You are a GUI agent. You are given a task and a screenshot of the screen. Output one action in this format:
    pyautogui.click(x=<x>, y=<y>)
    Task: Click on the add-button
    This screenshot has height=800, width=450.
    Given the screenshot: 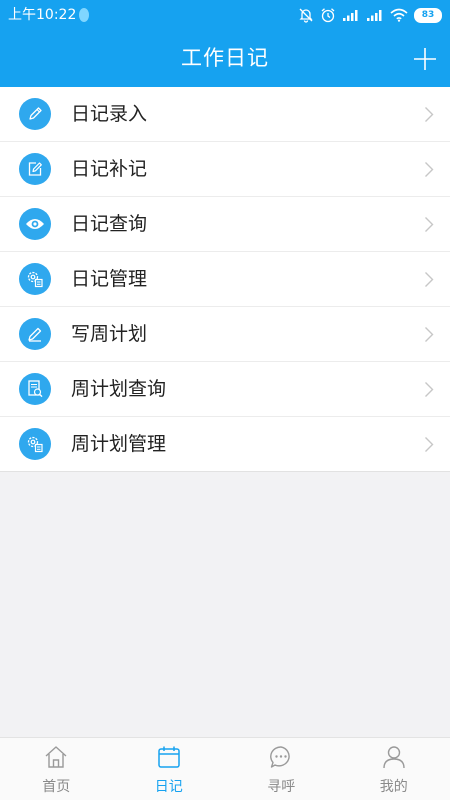 What is the action you would take?
    pyautogui.click(x=425, y=59)
    